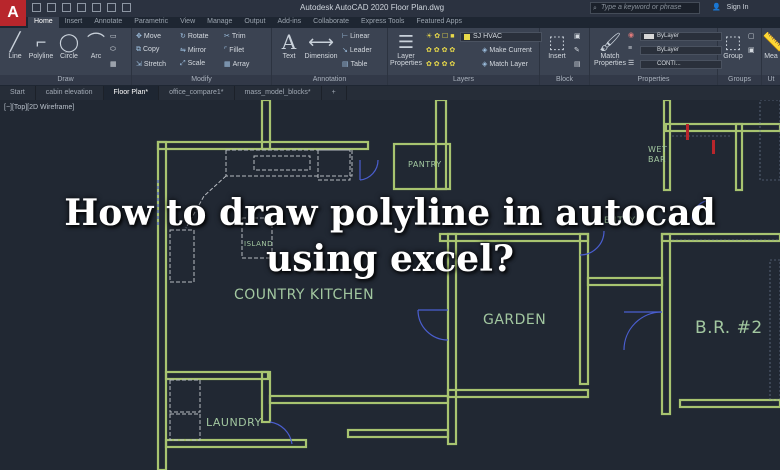  Describe the element at coordinates (96, 42) in the screenshot. I see `arc-icon: ⌒` at that location.